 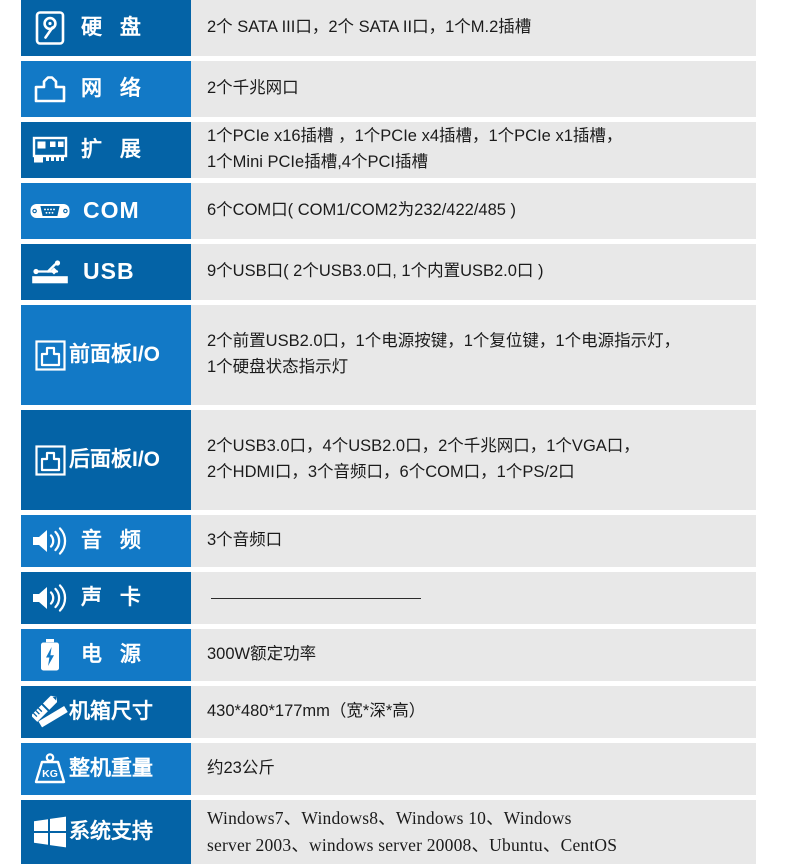 I want to click on svg-text: KG, so click(x=50, y=774).